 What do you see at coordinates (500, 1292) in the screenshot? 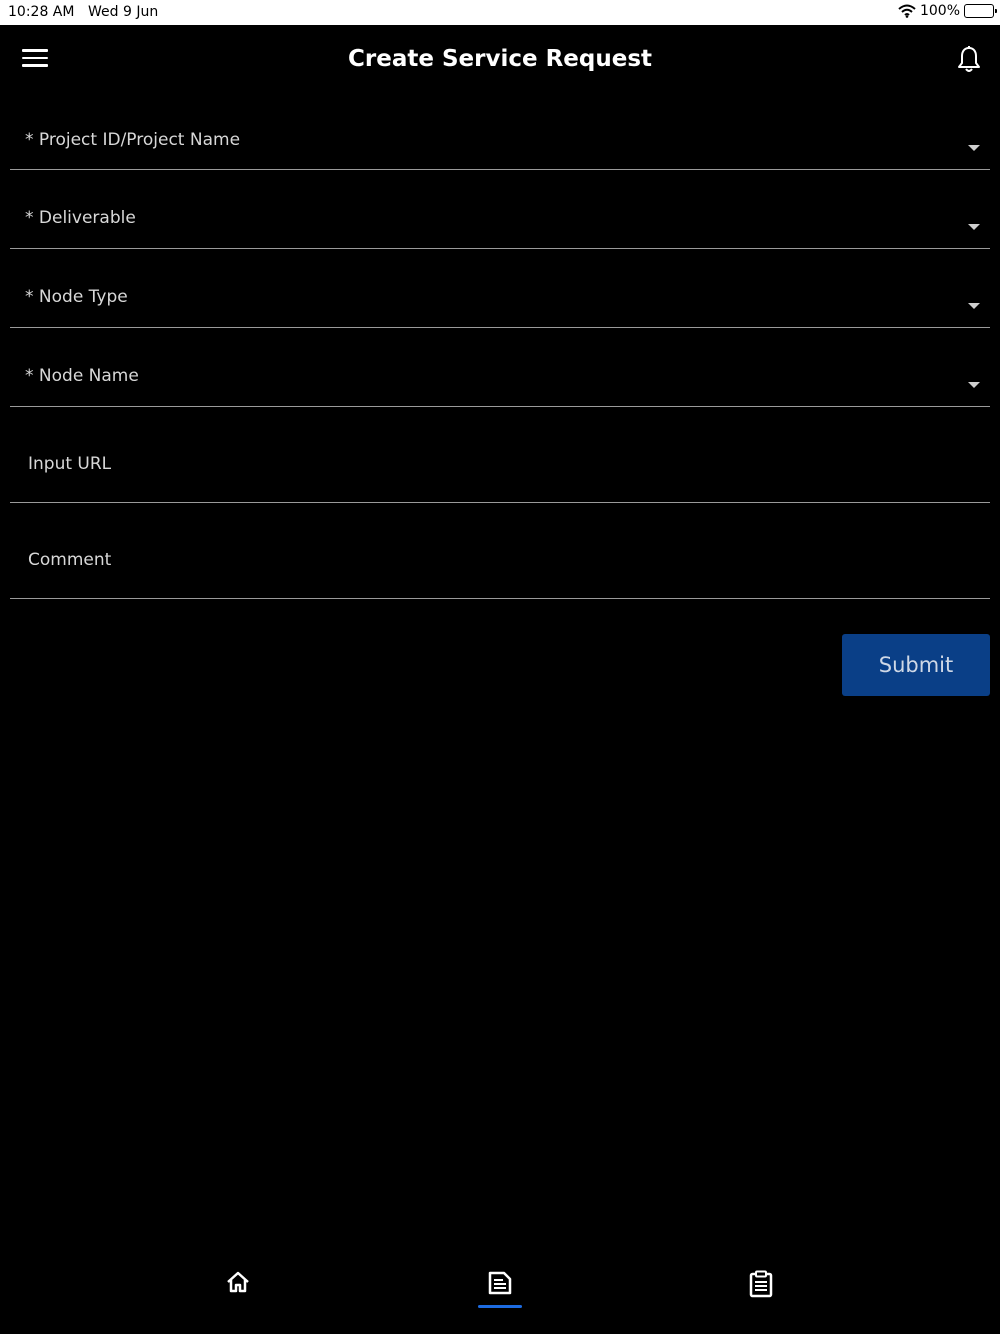
I see `bottom-nav` at bounding box center [500, 1292].